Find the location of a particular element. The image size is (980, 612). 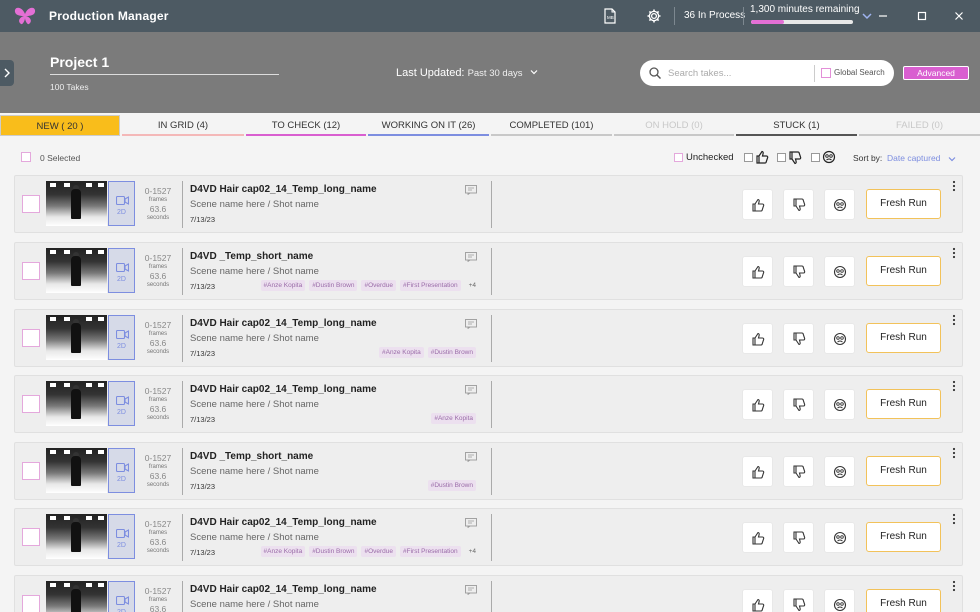

tab-stuck: STUCK (1) is located at coordinates (796, 125).